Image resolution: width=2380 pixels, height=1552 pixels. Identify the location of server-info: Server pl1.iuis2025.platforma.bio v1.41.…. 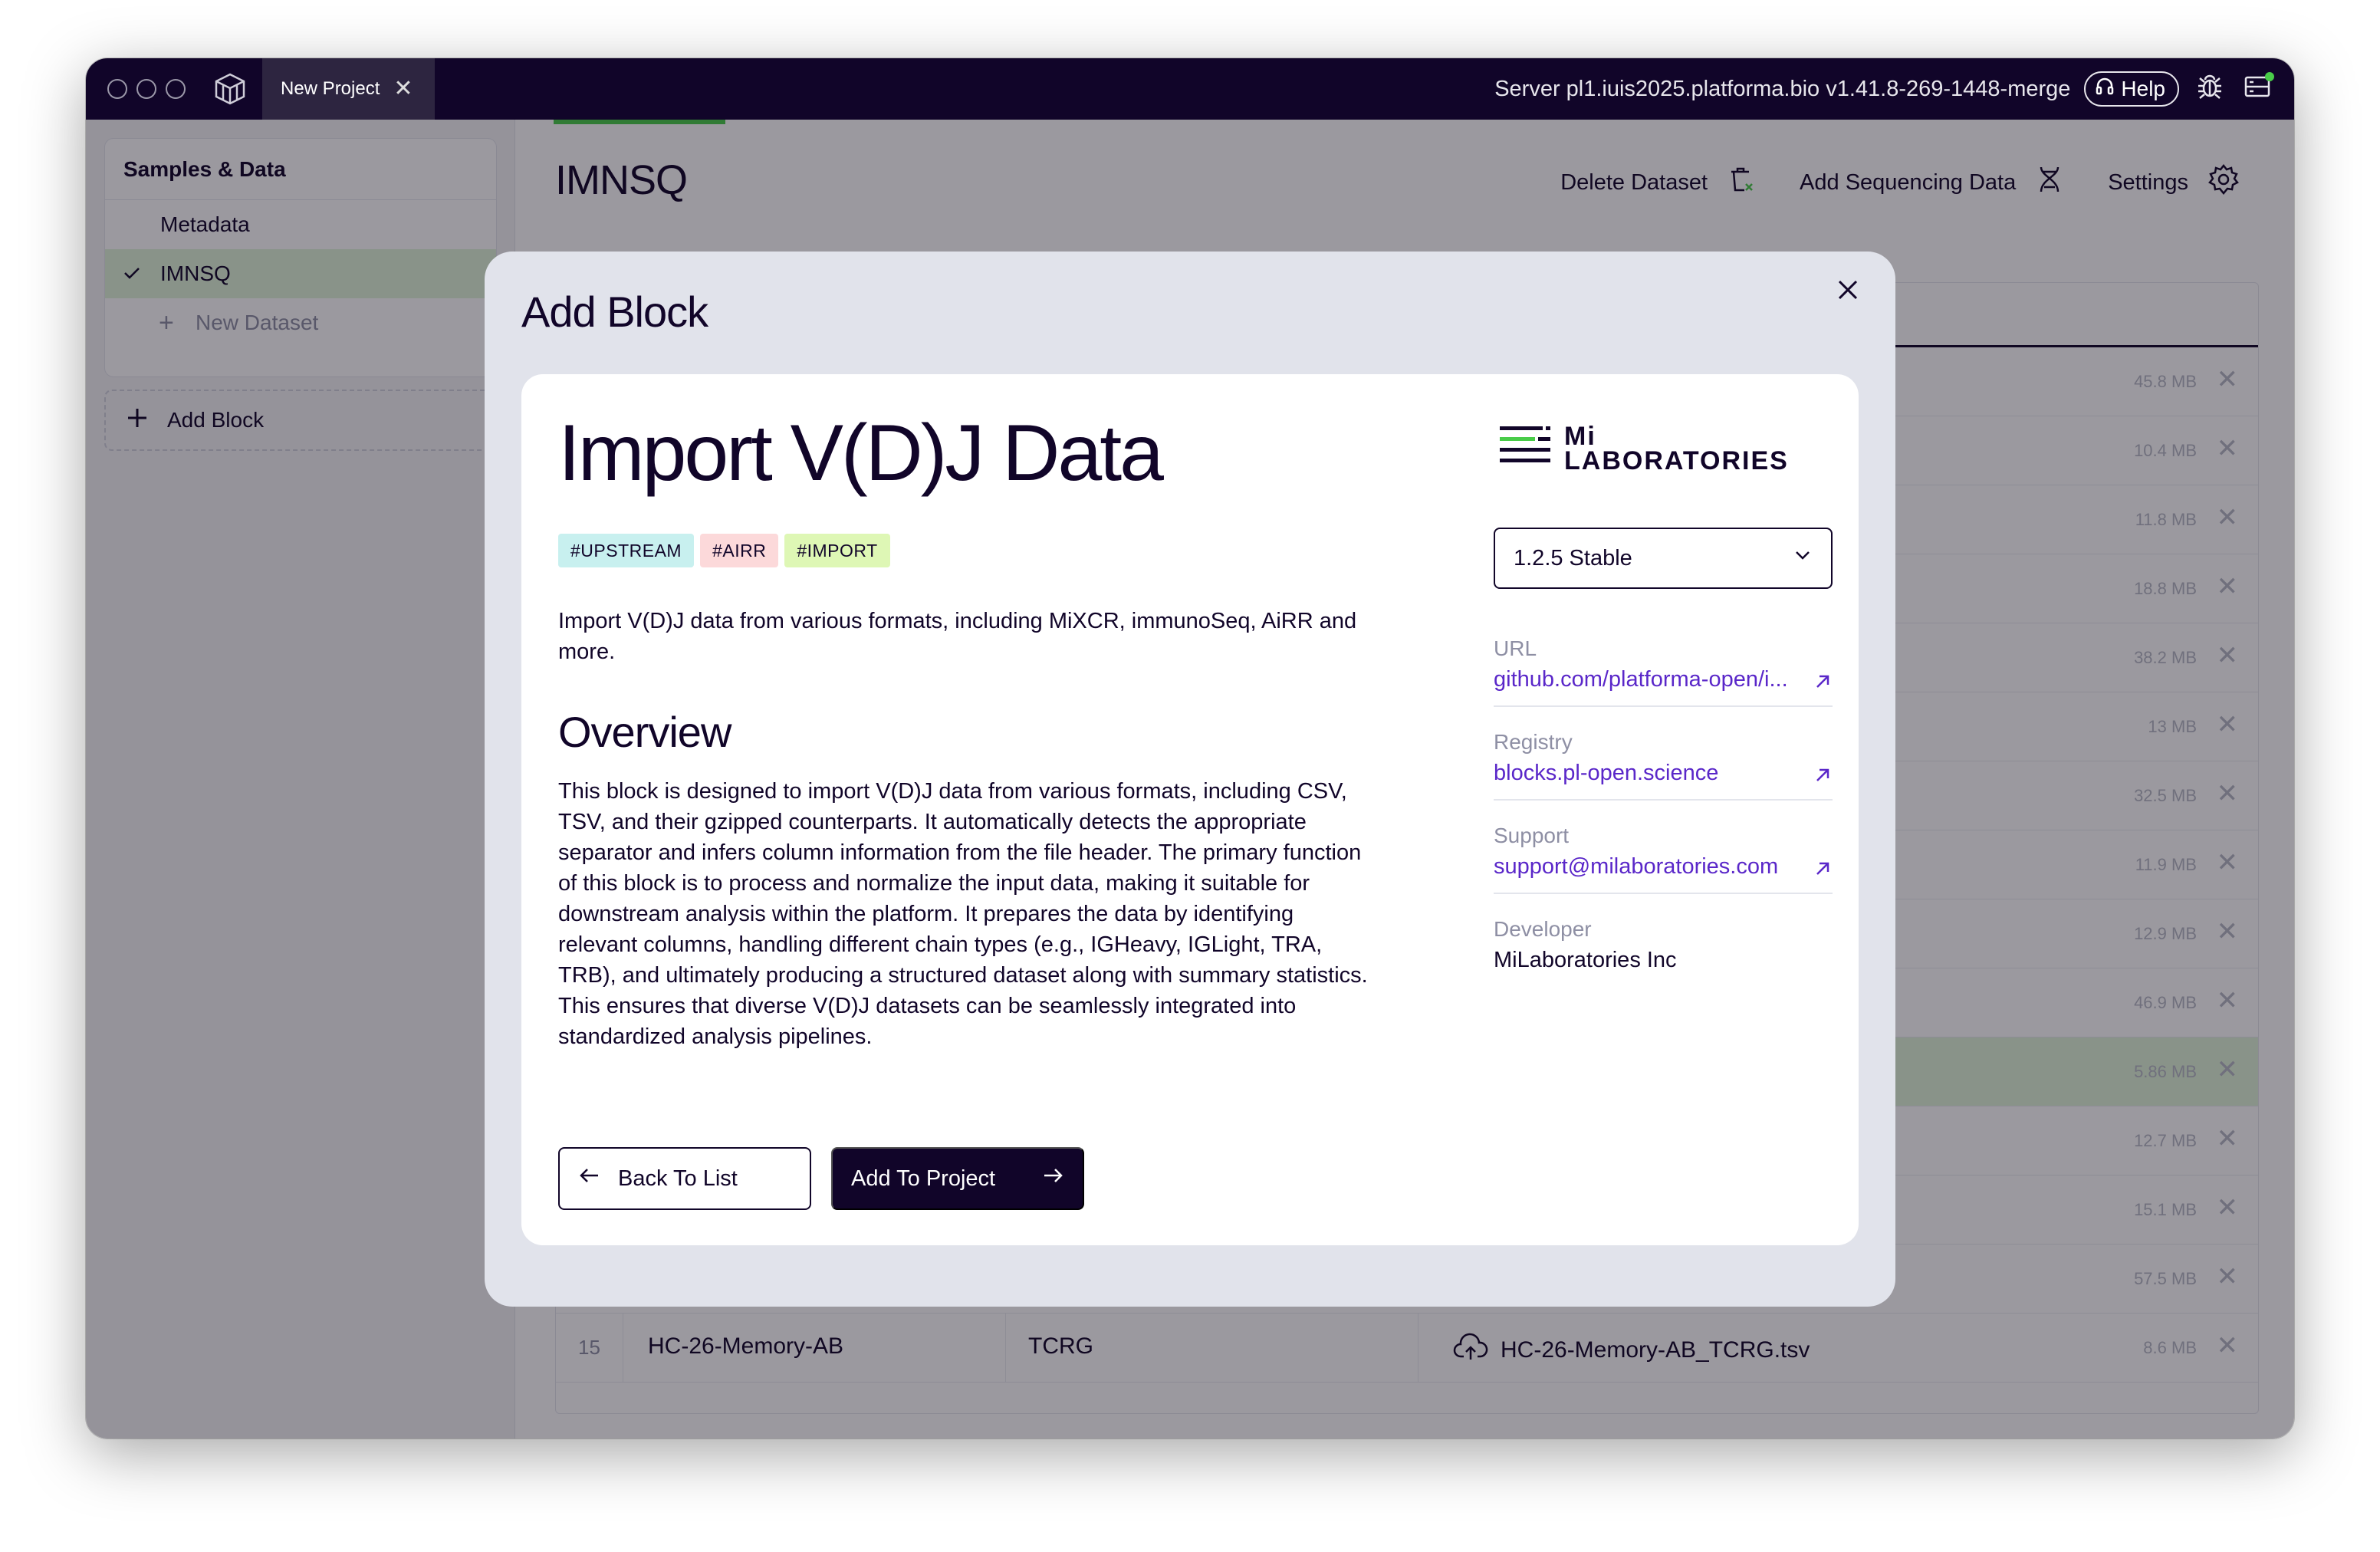
(1782, 88).